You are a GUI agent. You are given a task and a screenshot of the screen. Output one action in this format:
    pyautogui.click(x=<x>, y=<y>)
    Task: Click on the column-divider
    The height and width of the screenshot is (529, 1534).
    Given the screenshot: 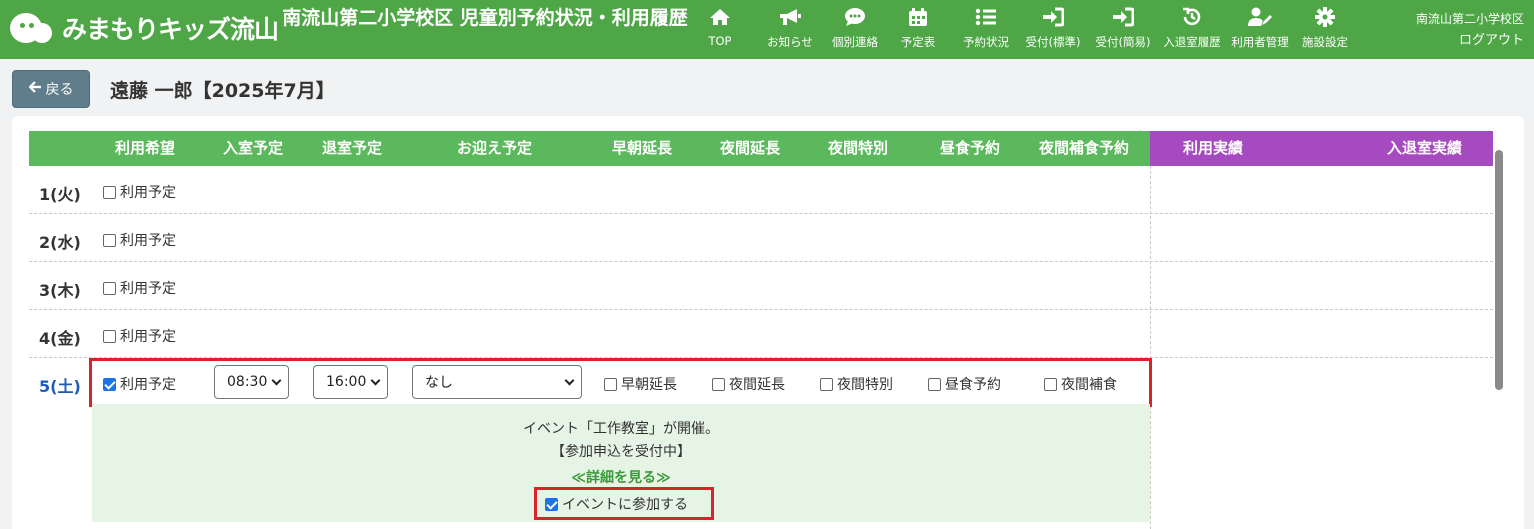 What is the action you would take?
    pyautogui.click(x=1150, y=347)
    